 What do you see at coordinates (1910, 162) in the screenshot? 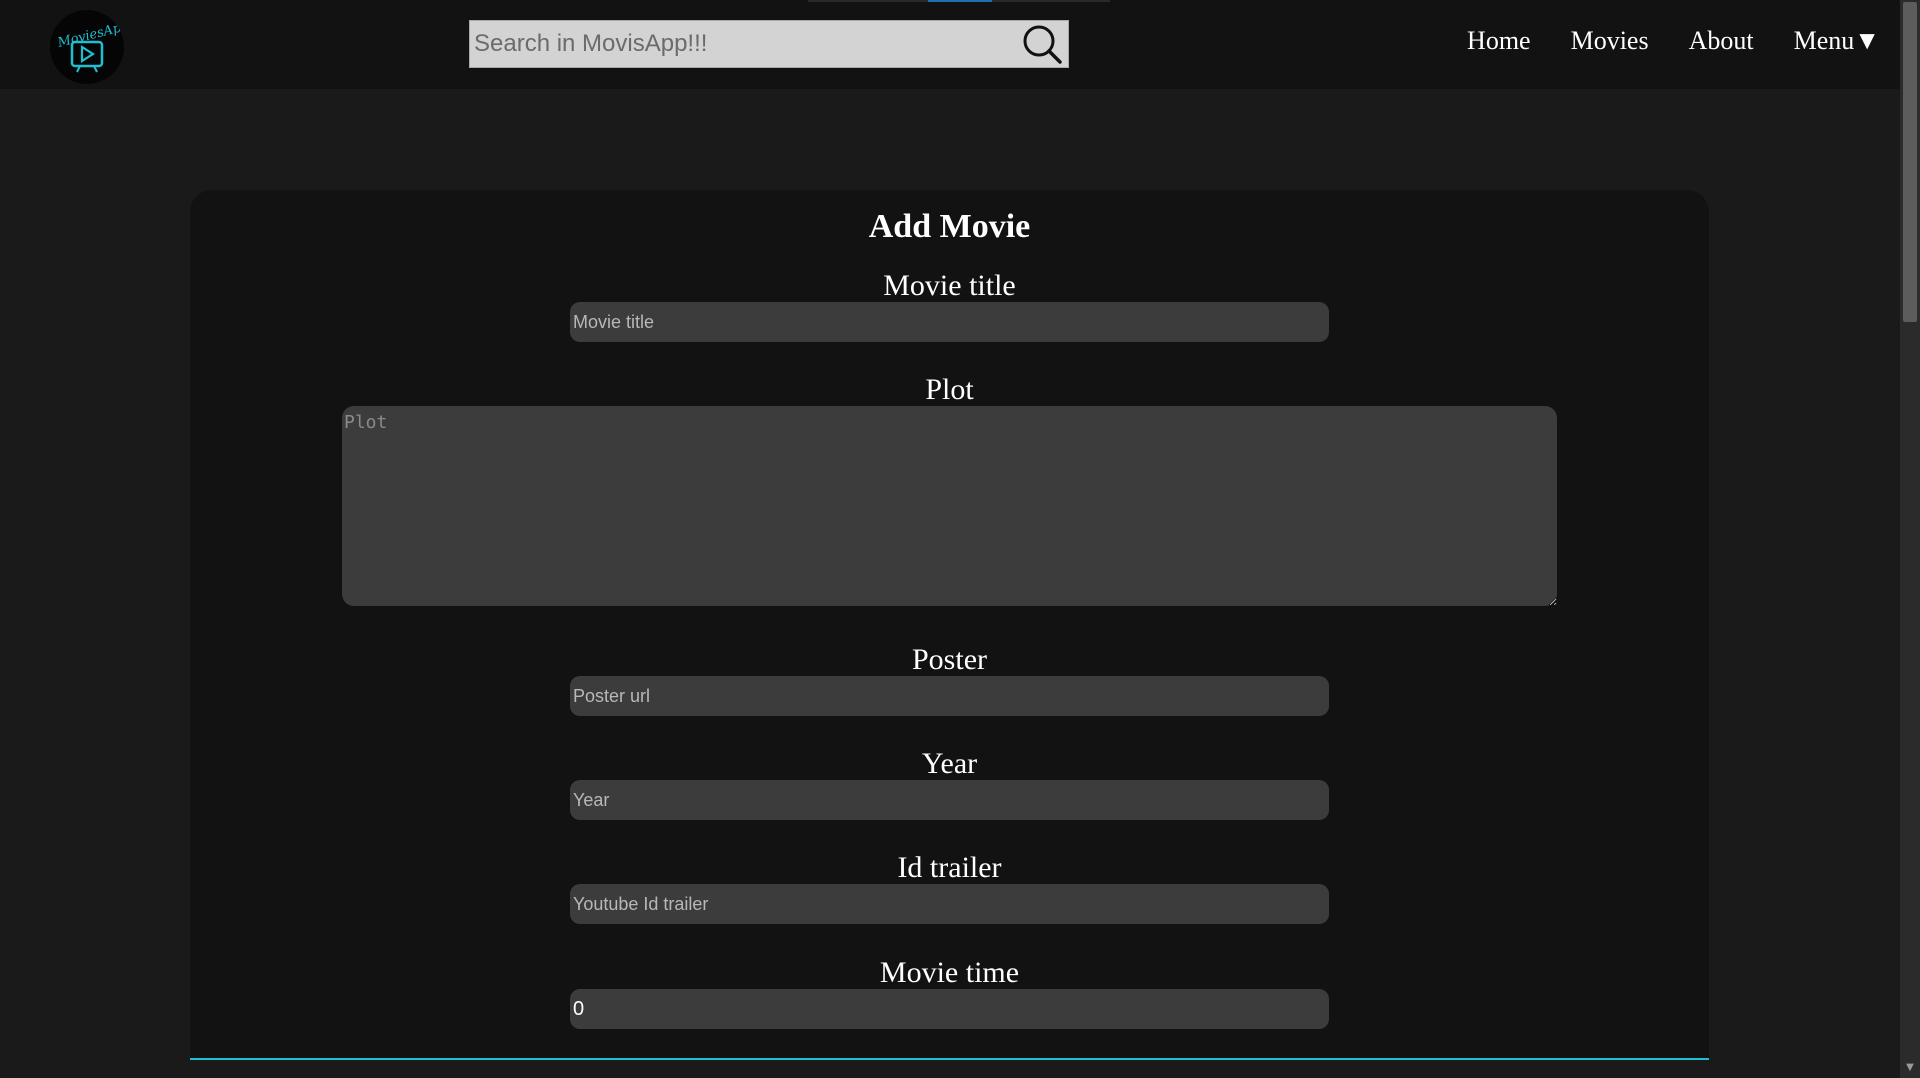
I see `scrollbar-thumb` at bounding box center [1910, 162].